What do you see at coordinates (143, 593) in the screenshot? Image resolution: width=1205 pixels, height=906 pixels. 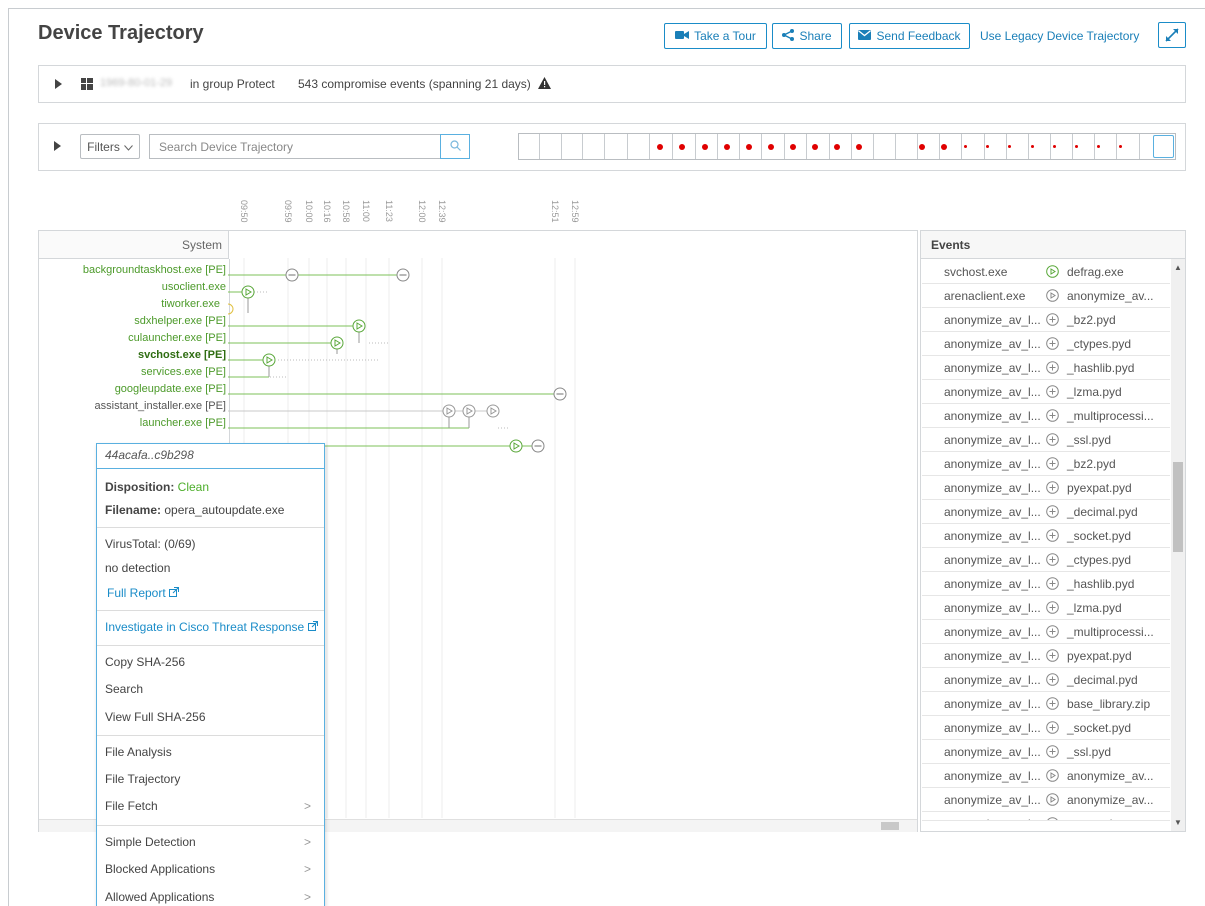 I see `full-report-link: Full Report` at bounding box center [143, 593].